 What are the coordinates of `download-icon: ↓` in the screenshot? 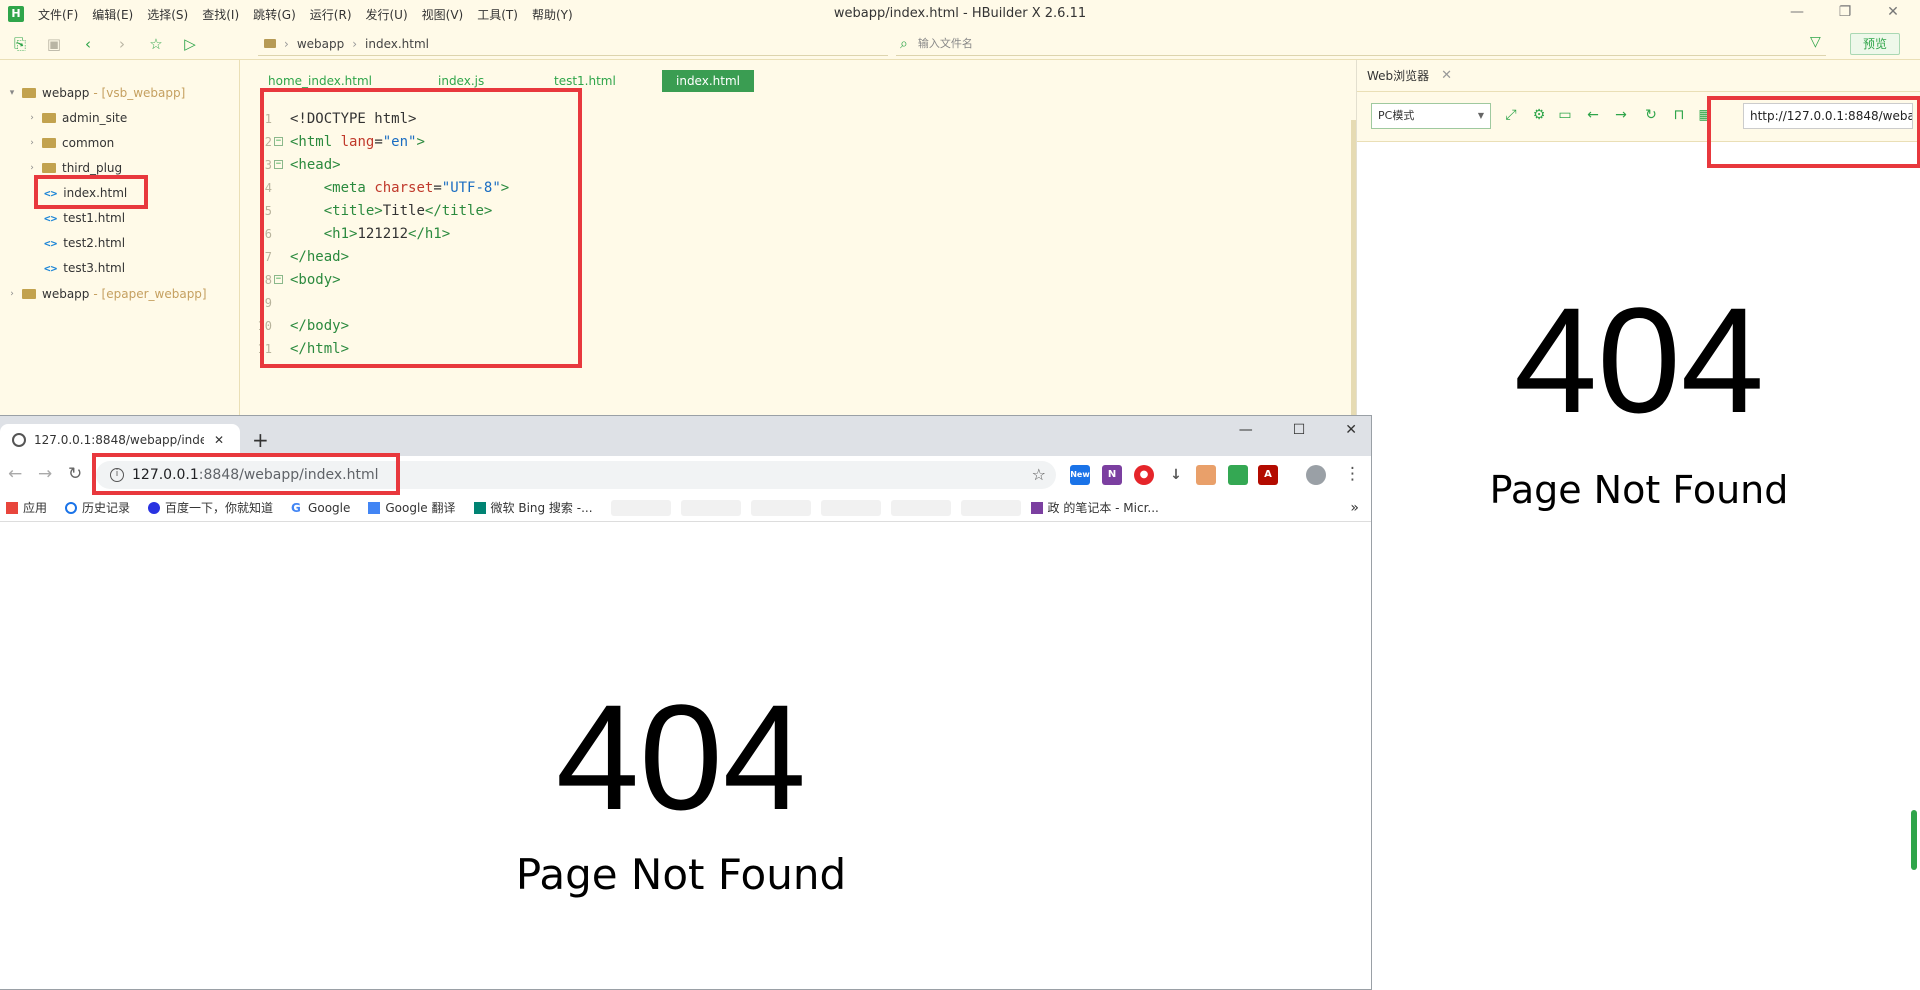 It's located at (1176, 475).